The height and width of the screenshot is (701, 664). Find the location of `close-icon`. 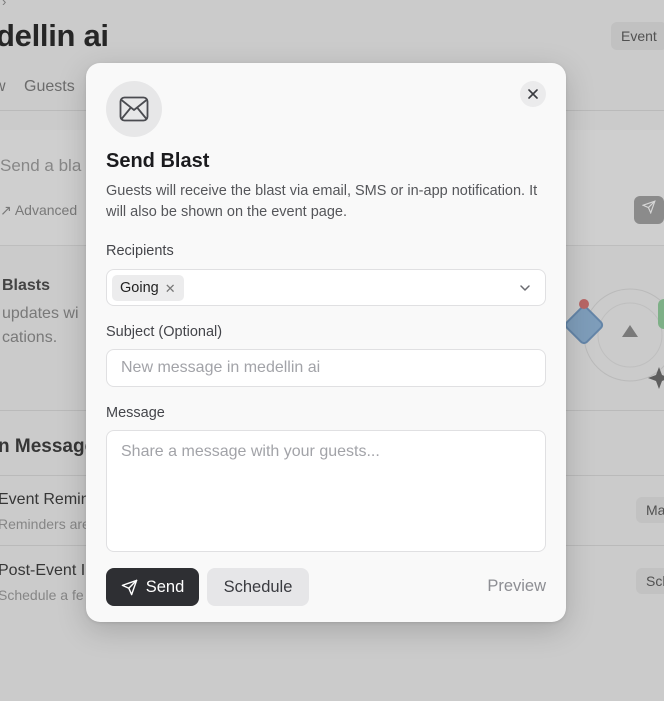

close-icon is located at coordinates (533, 94).